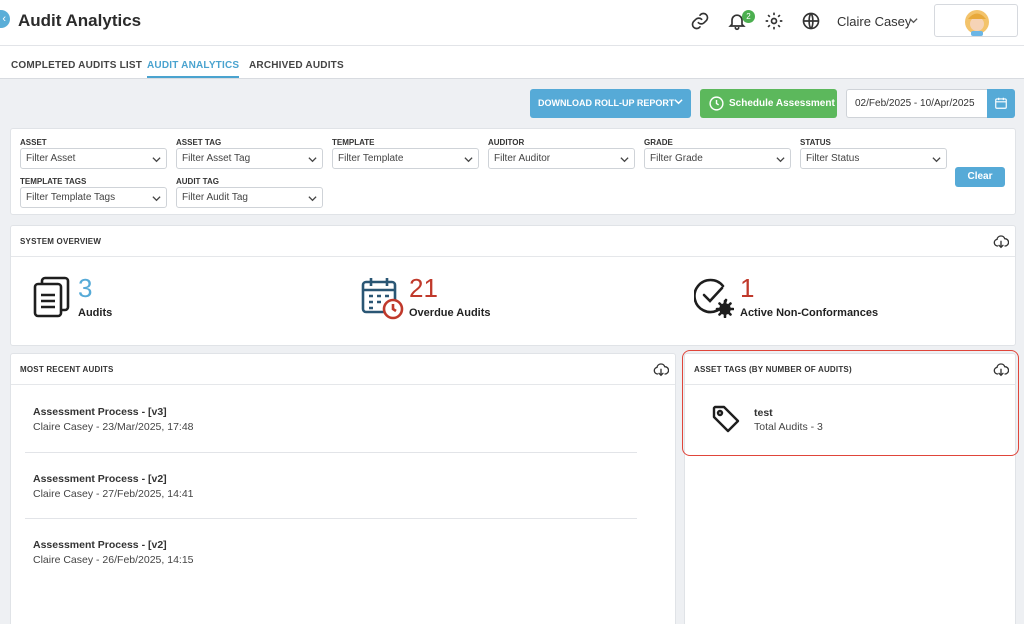 This screenshot has width=1024, height=624. What do you see at coordinates (193, 69) in the screenshot?
I see `tab-audit-analytics: AUDIT ANALYTICS` at bounding box center [193, 69].